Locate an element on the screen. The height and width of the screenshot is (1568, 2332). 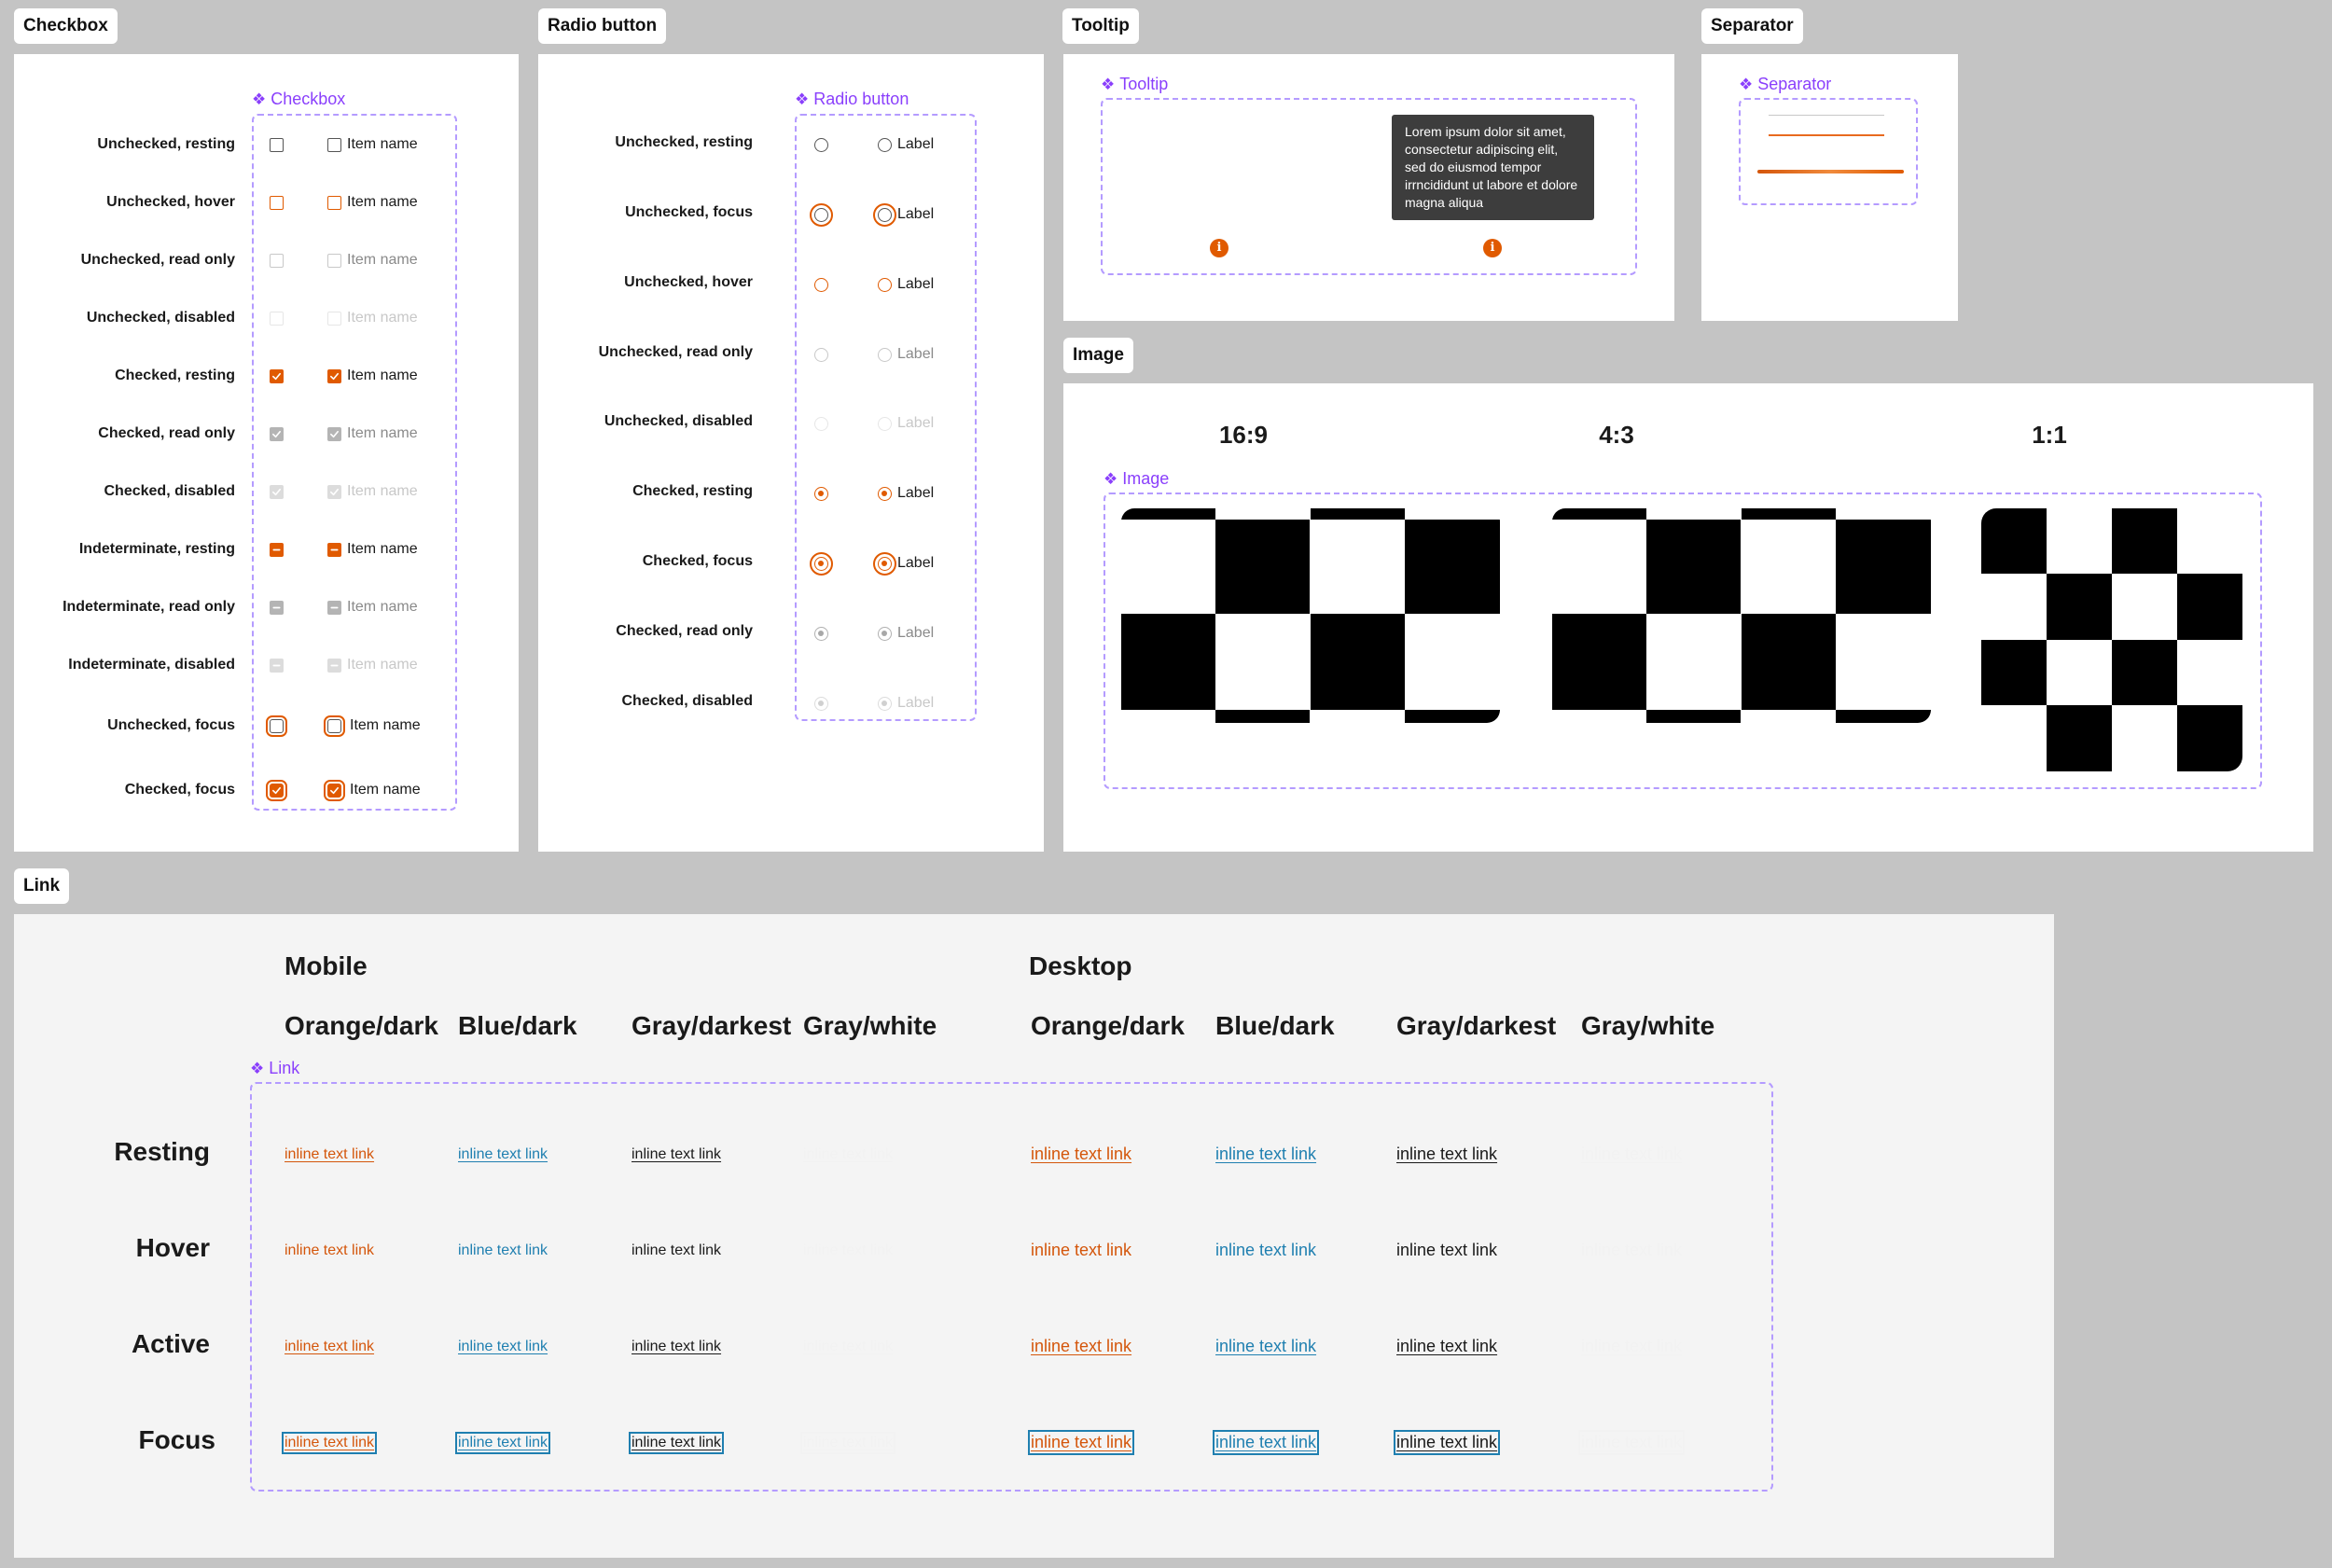
radio-component-label: Radio button is located at coordinates (861, 99).